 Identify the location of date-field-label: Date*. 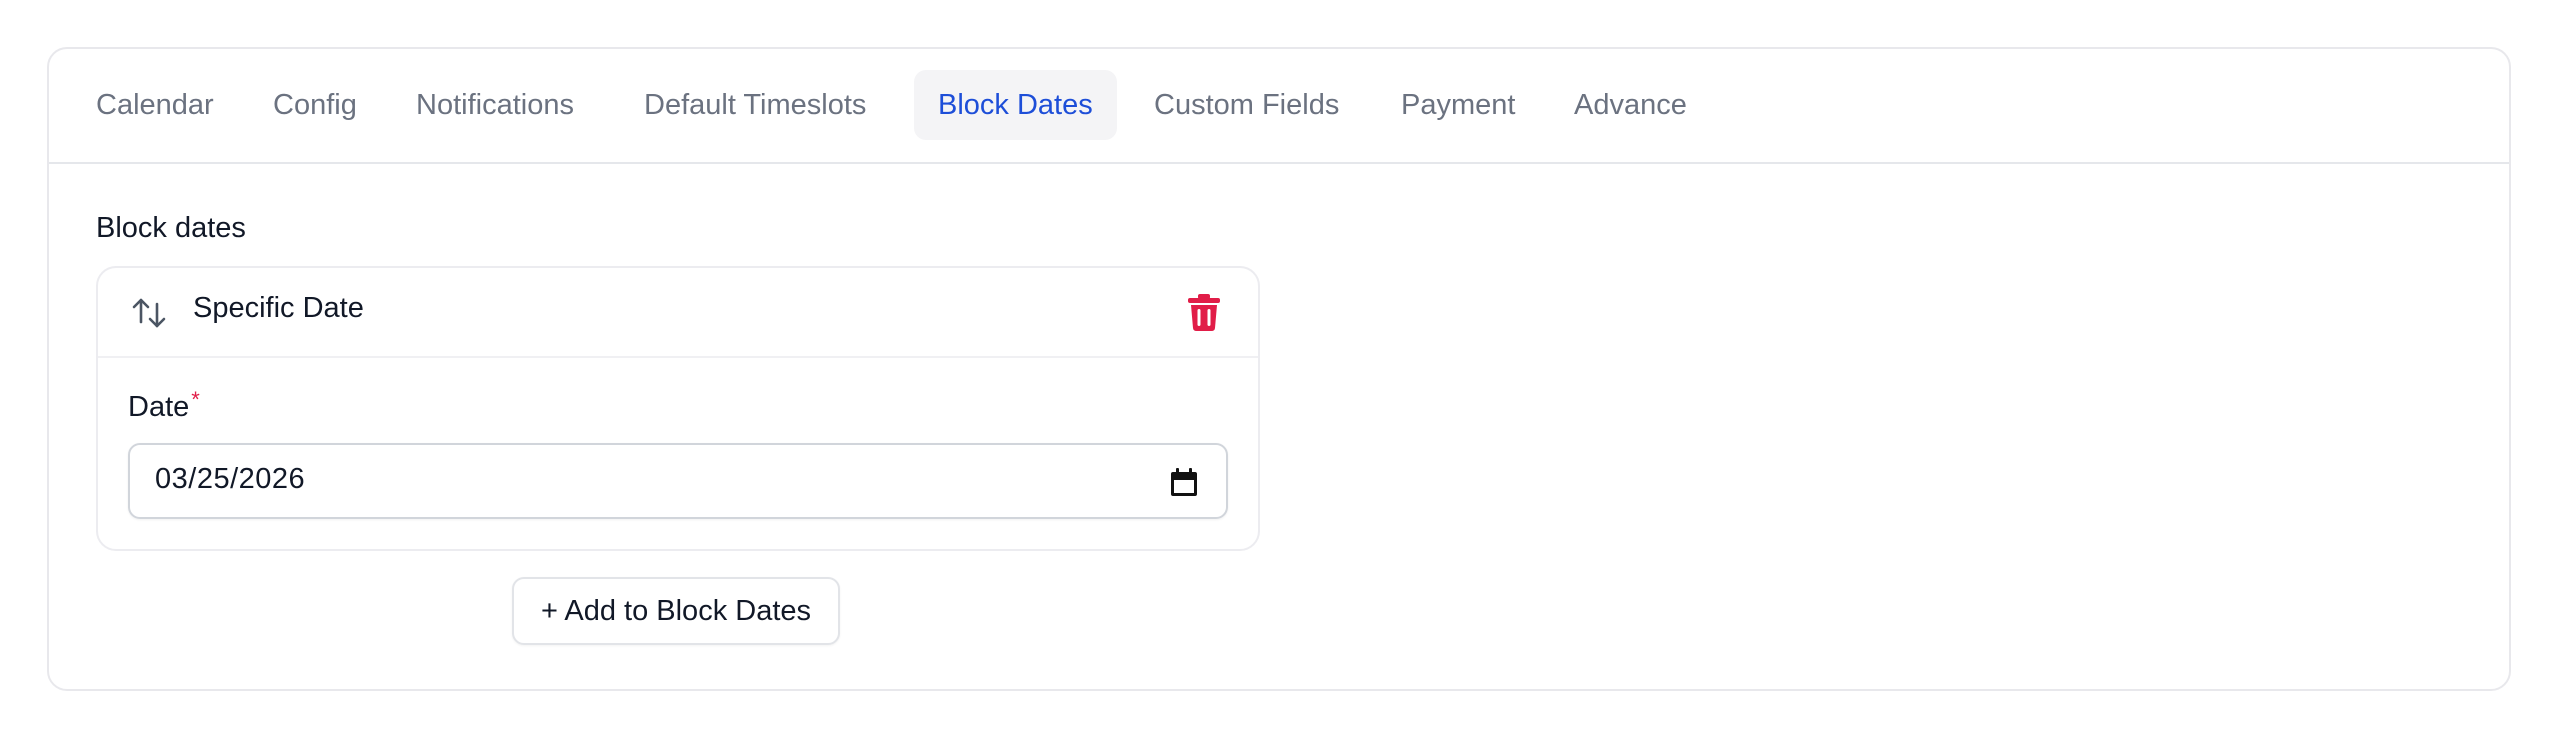
(164, 405).